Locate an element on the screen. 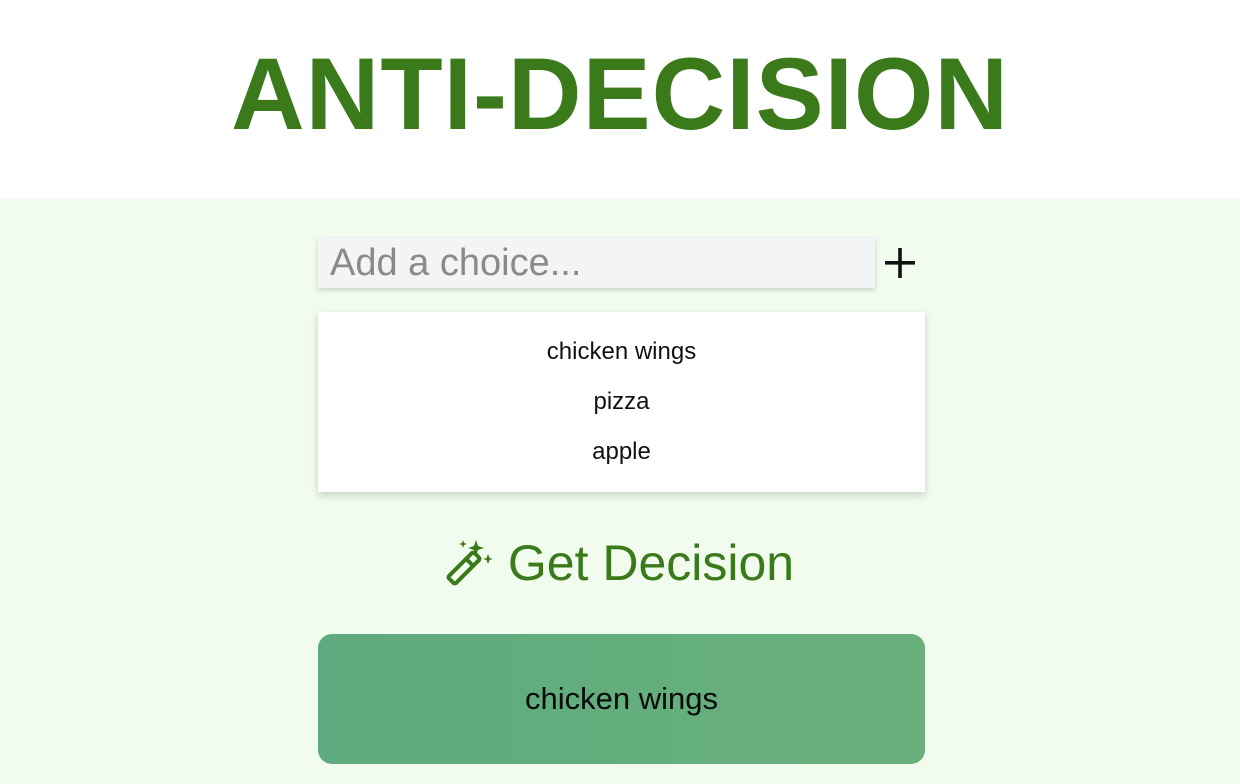 This screenshot has height=784, width=1240. plus-icon is located at coordinates (900, 263).